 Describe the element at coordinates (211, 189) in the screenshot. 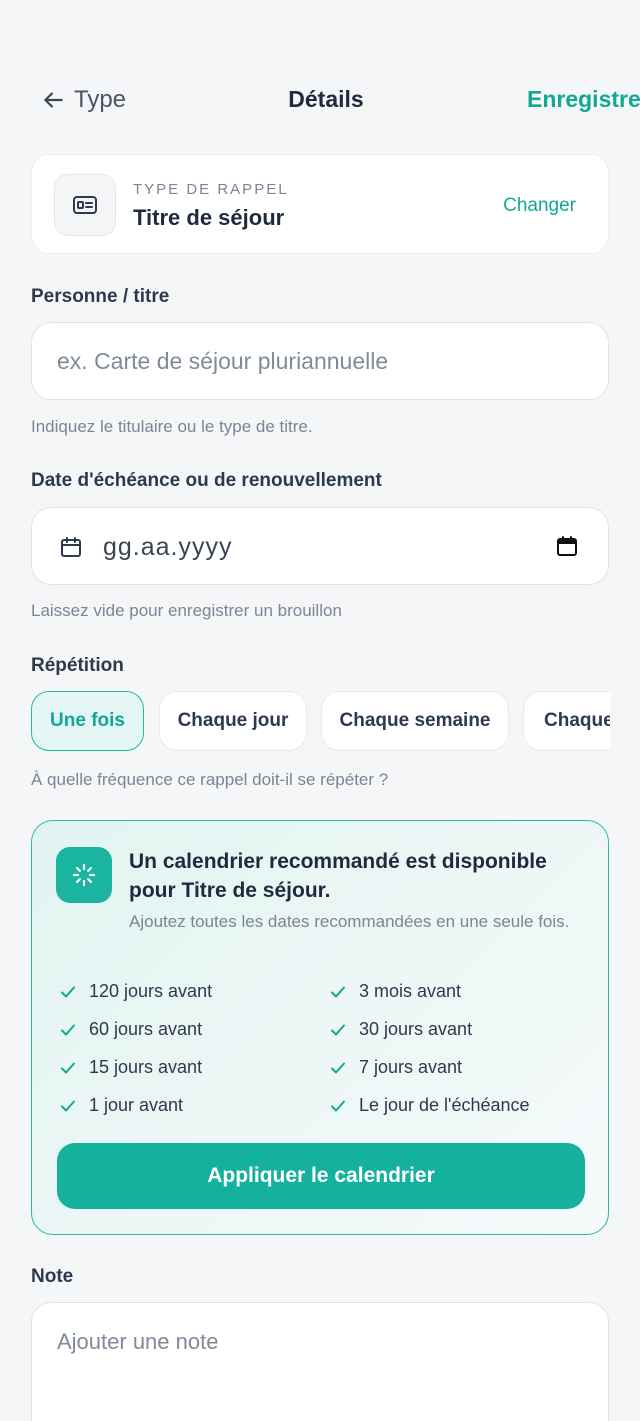

I see `type-kicker: TYPE DE RAPPEL` at that location.